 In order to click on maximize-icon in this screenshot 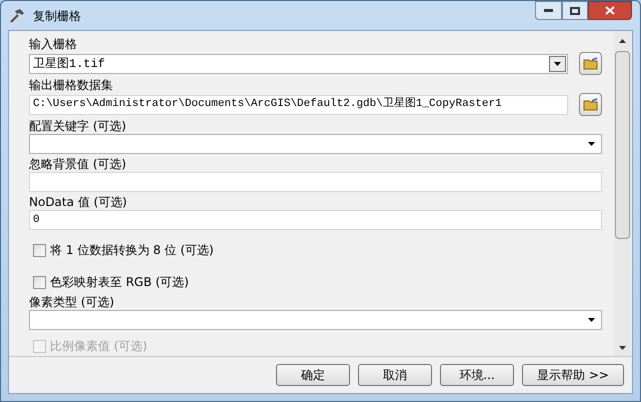, I will do `click(575, 10)`.